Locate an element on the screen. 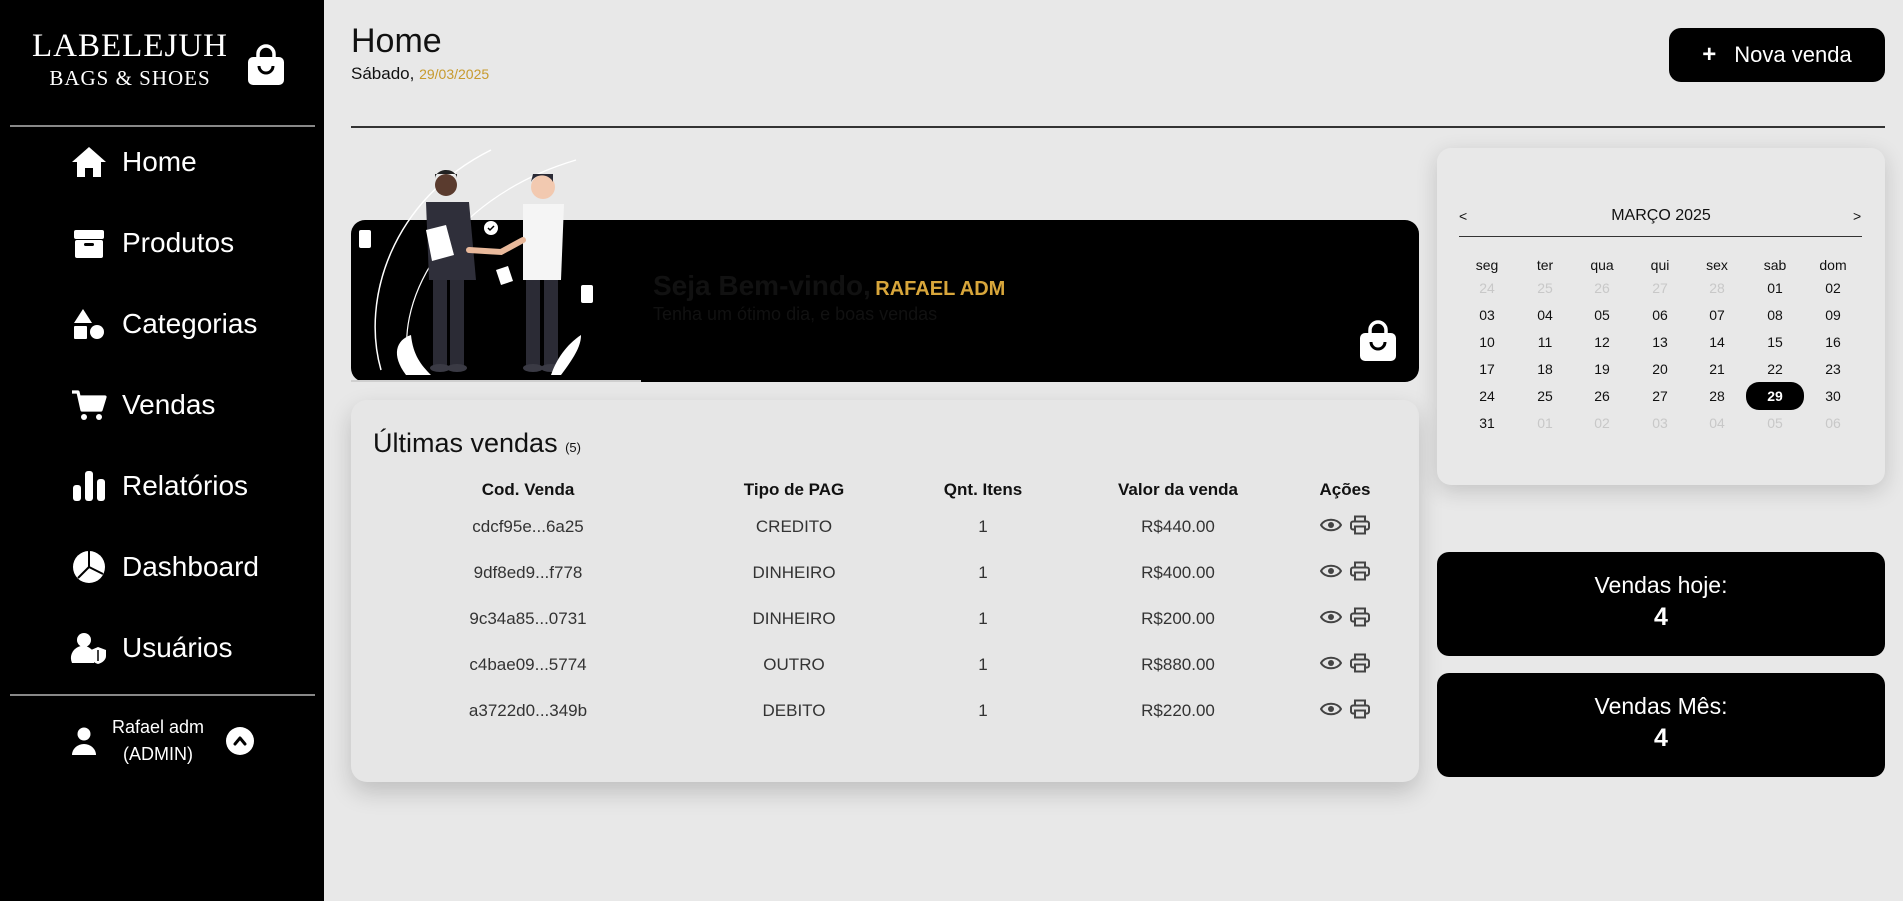 Image resolution: width=1903 pixels, height=901 pixels. cell-value: R$880.00 is located at coordinates (1178, 664).